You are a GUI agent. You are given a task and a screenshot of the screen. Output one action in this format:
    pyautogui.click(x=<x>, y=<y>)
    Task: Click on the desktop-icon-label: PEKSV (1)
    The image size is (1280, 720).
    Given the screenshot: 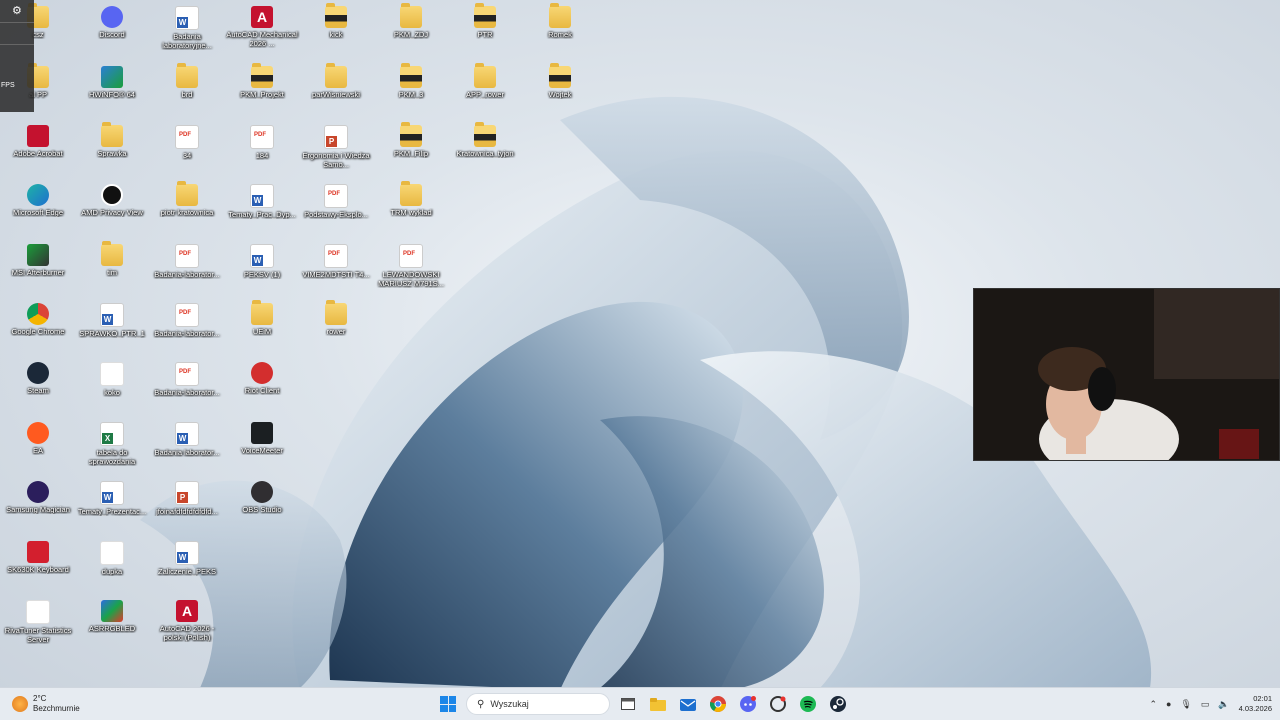 What is the action you would take?
    pyautogui.click(x=262, y=274)
    